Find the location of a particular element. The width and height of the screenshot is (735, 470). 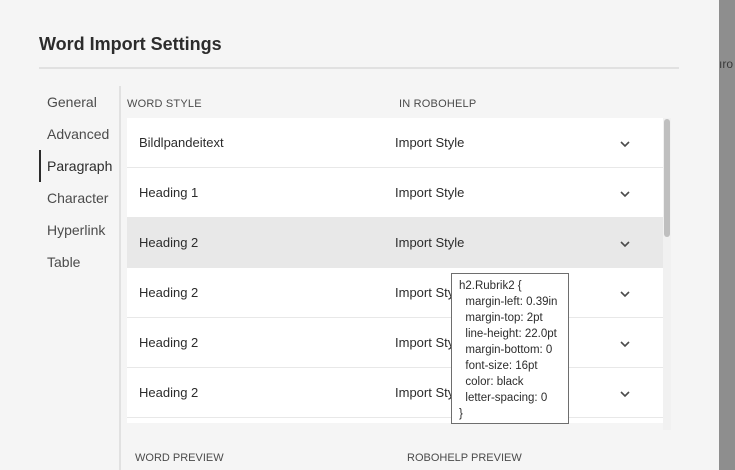

table-row-selected: Heading 2 Import Style is located at coordinates (395, 243).